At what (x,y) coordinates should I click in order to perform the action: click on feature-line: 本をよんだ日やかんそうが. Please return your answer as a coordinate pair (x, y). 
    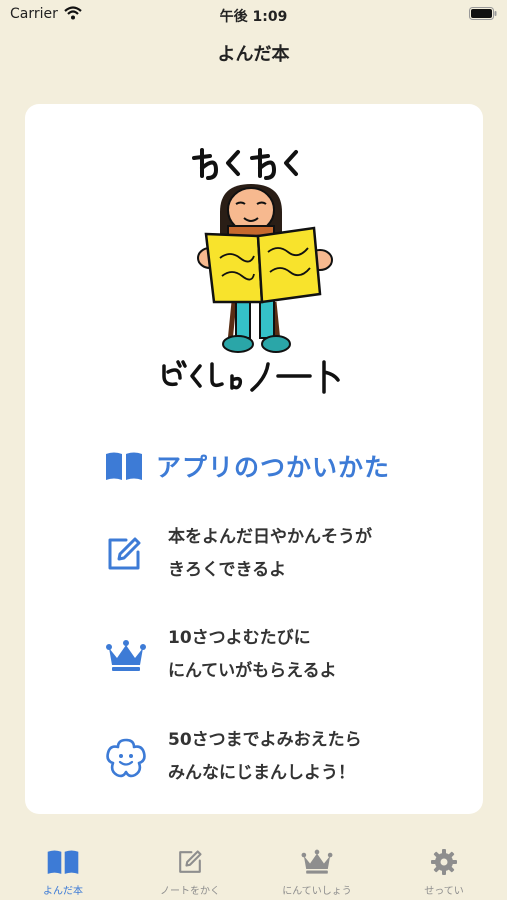
    Looking at the image, I should click on (270, 537).